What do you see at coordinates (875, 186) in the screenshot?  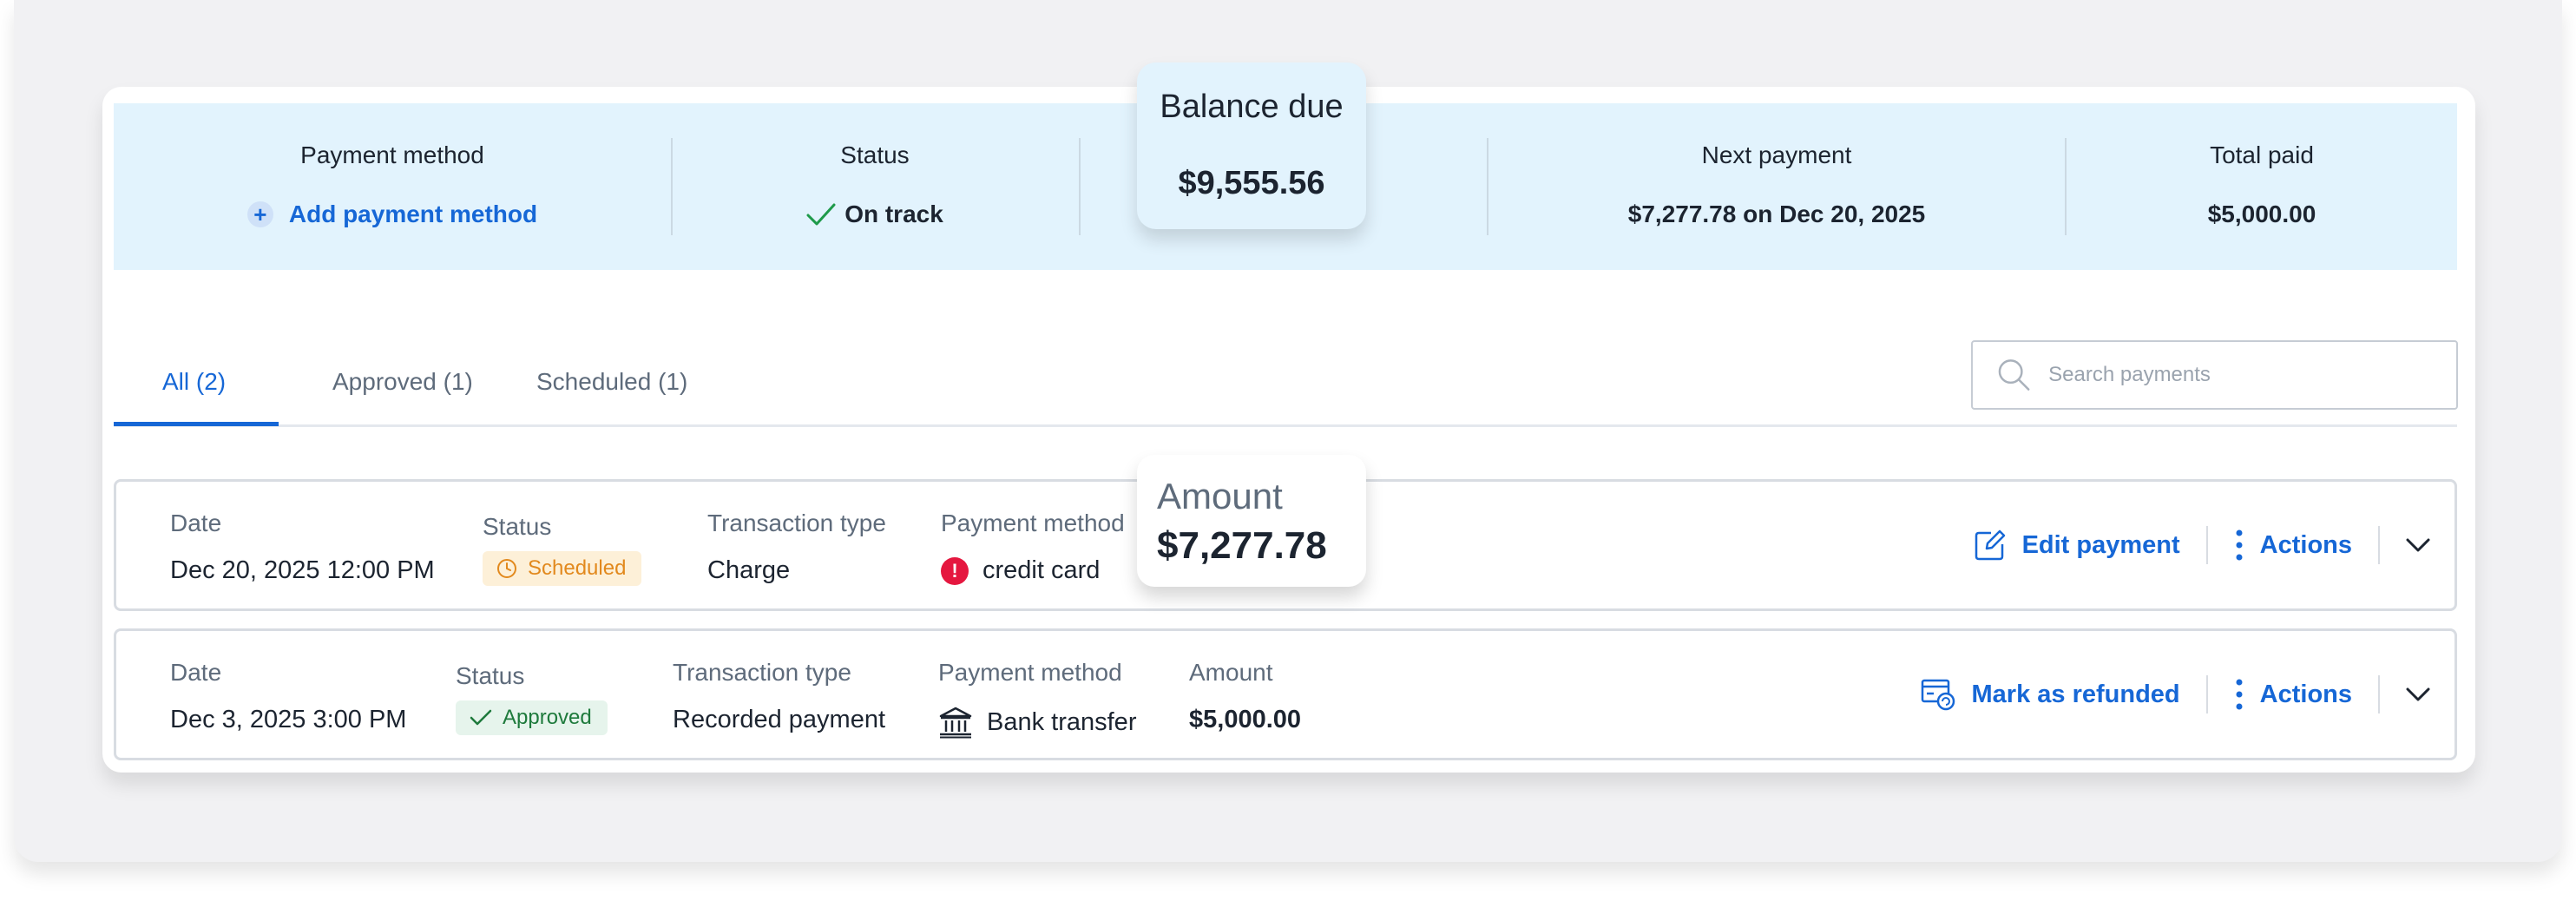 I see `summary-status: Status On track` at bounding box center [875, 186].